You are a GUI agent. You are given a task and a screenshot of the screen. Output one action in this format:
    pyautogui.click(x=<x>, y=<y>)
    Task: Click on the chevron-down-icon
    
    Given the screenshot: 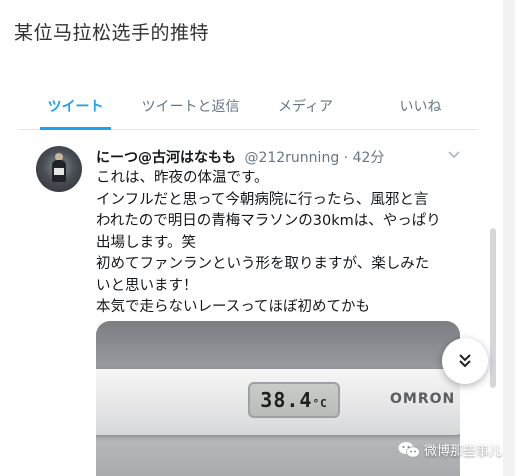 What is the action you would take?
    pyautogui.click(x=454, y=155)
    